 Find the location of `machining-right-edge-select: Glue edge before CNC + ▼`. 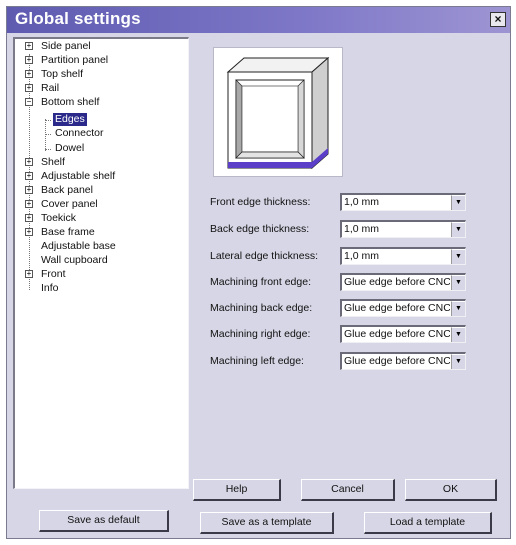

machining-right-edge-select: Glue edge before CNC + ▼ is located at coordinates (403, 334).